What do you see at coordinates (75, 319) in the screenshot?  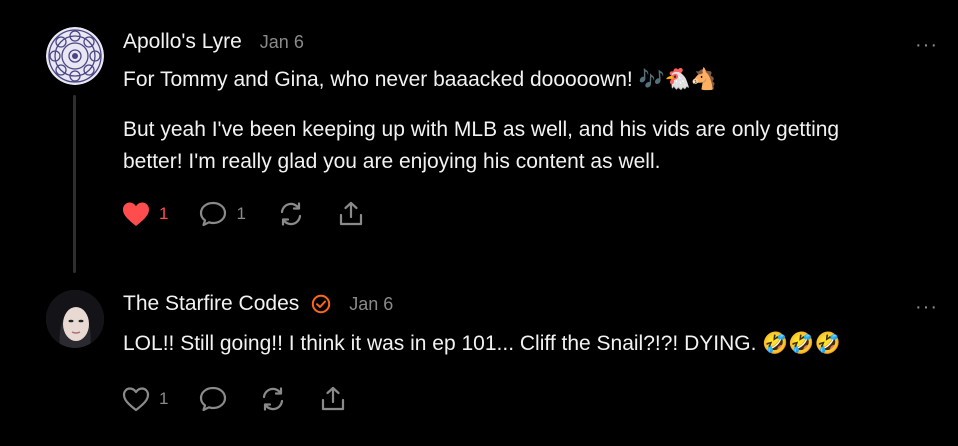 I see `avatar-starfire-codes` at bounding box center [75, 319].